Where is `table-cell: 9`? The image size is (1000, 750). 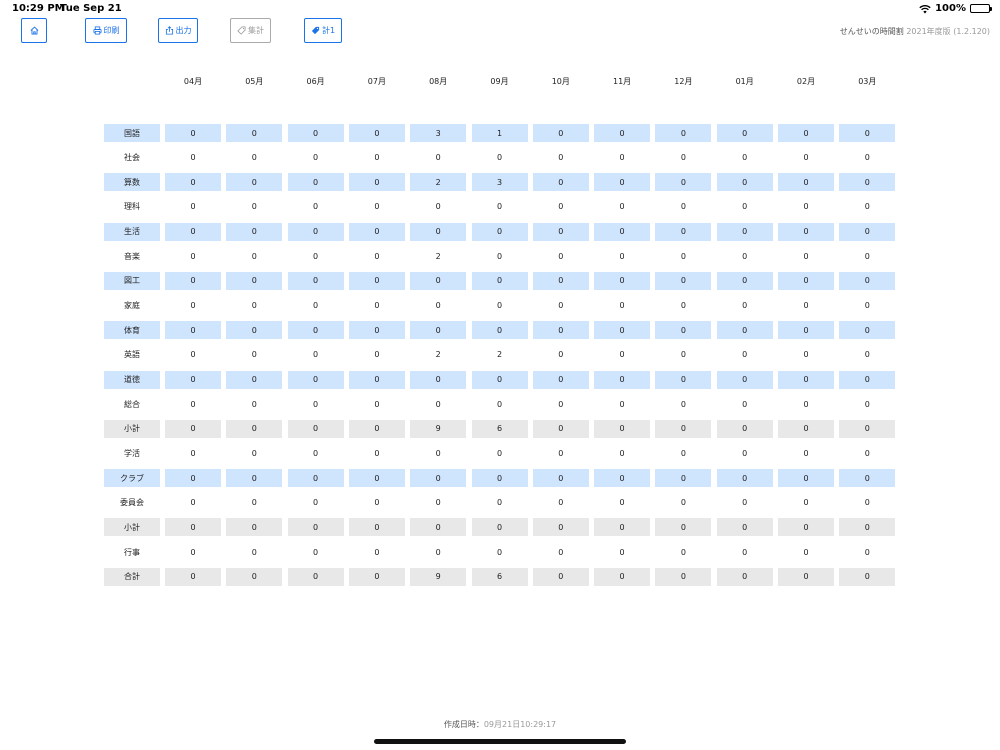 table-cell: 9 is located at coordinates (438, 428).